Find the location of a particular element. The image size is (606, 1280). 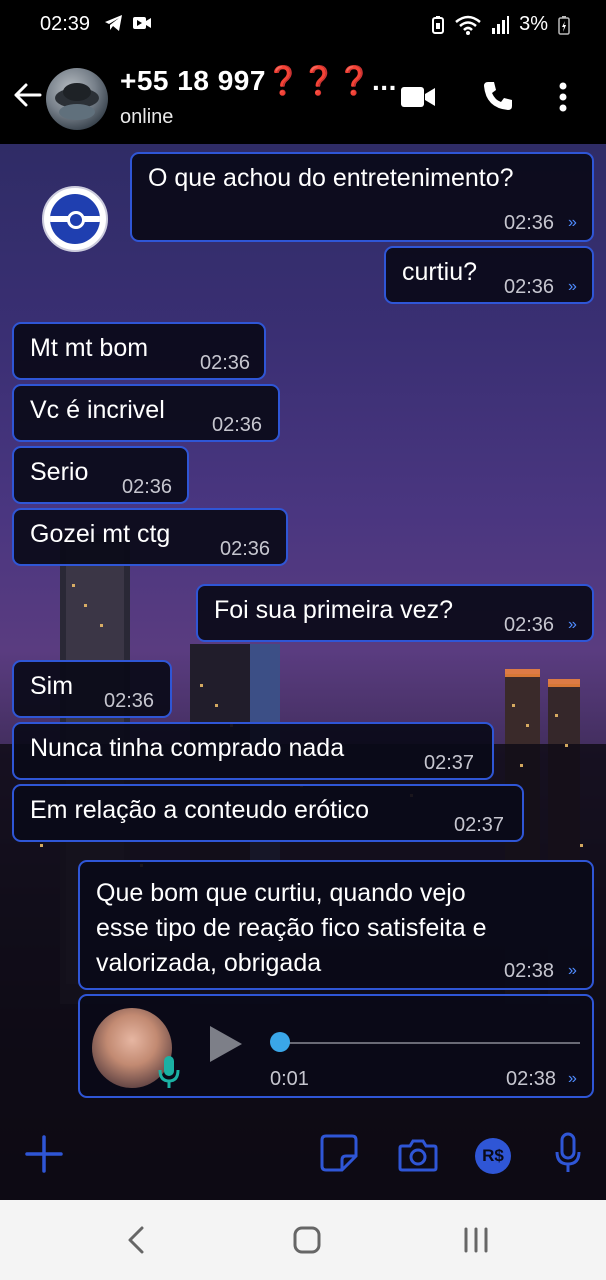

message-text: Serio is located at coordinates (59, 472).